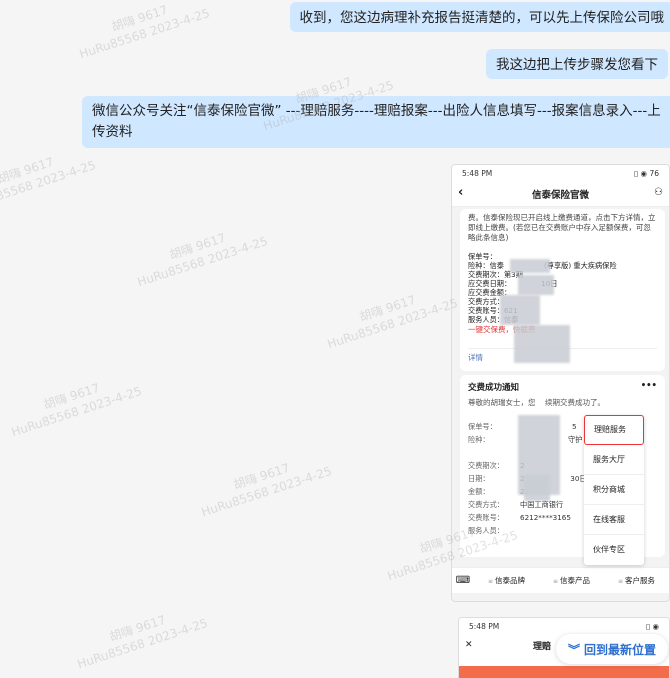  I want to click on field-line: 交费期次：第3期, so click(495, 274).